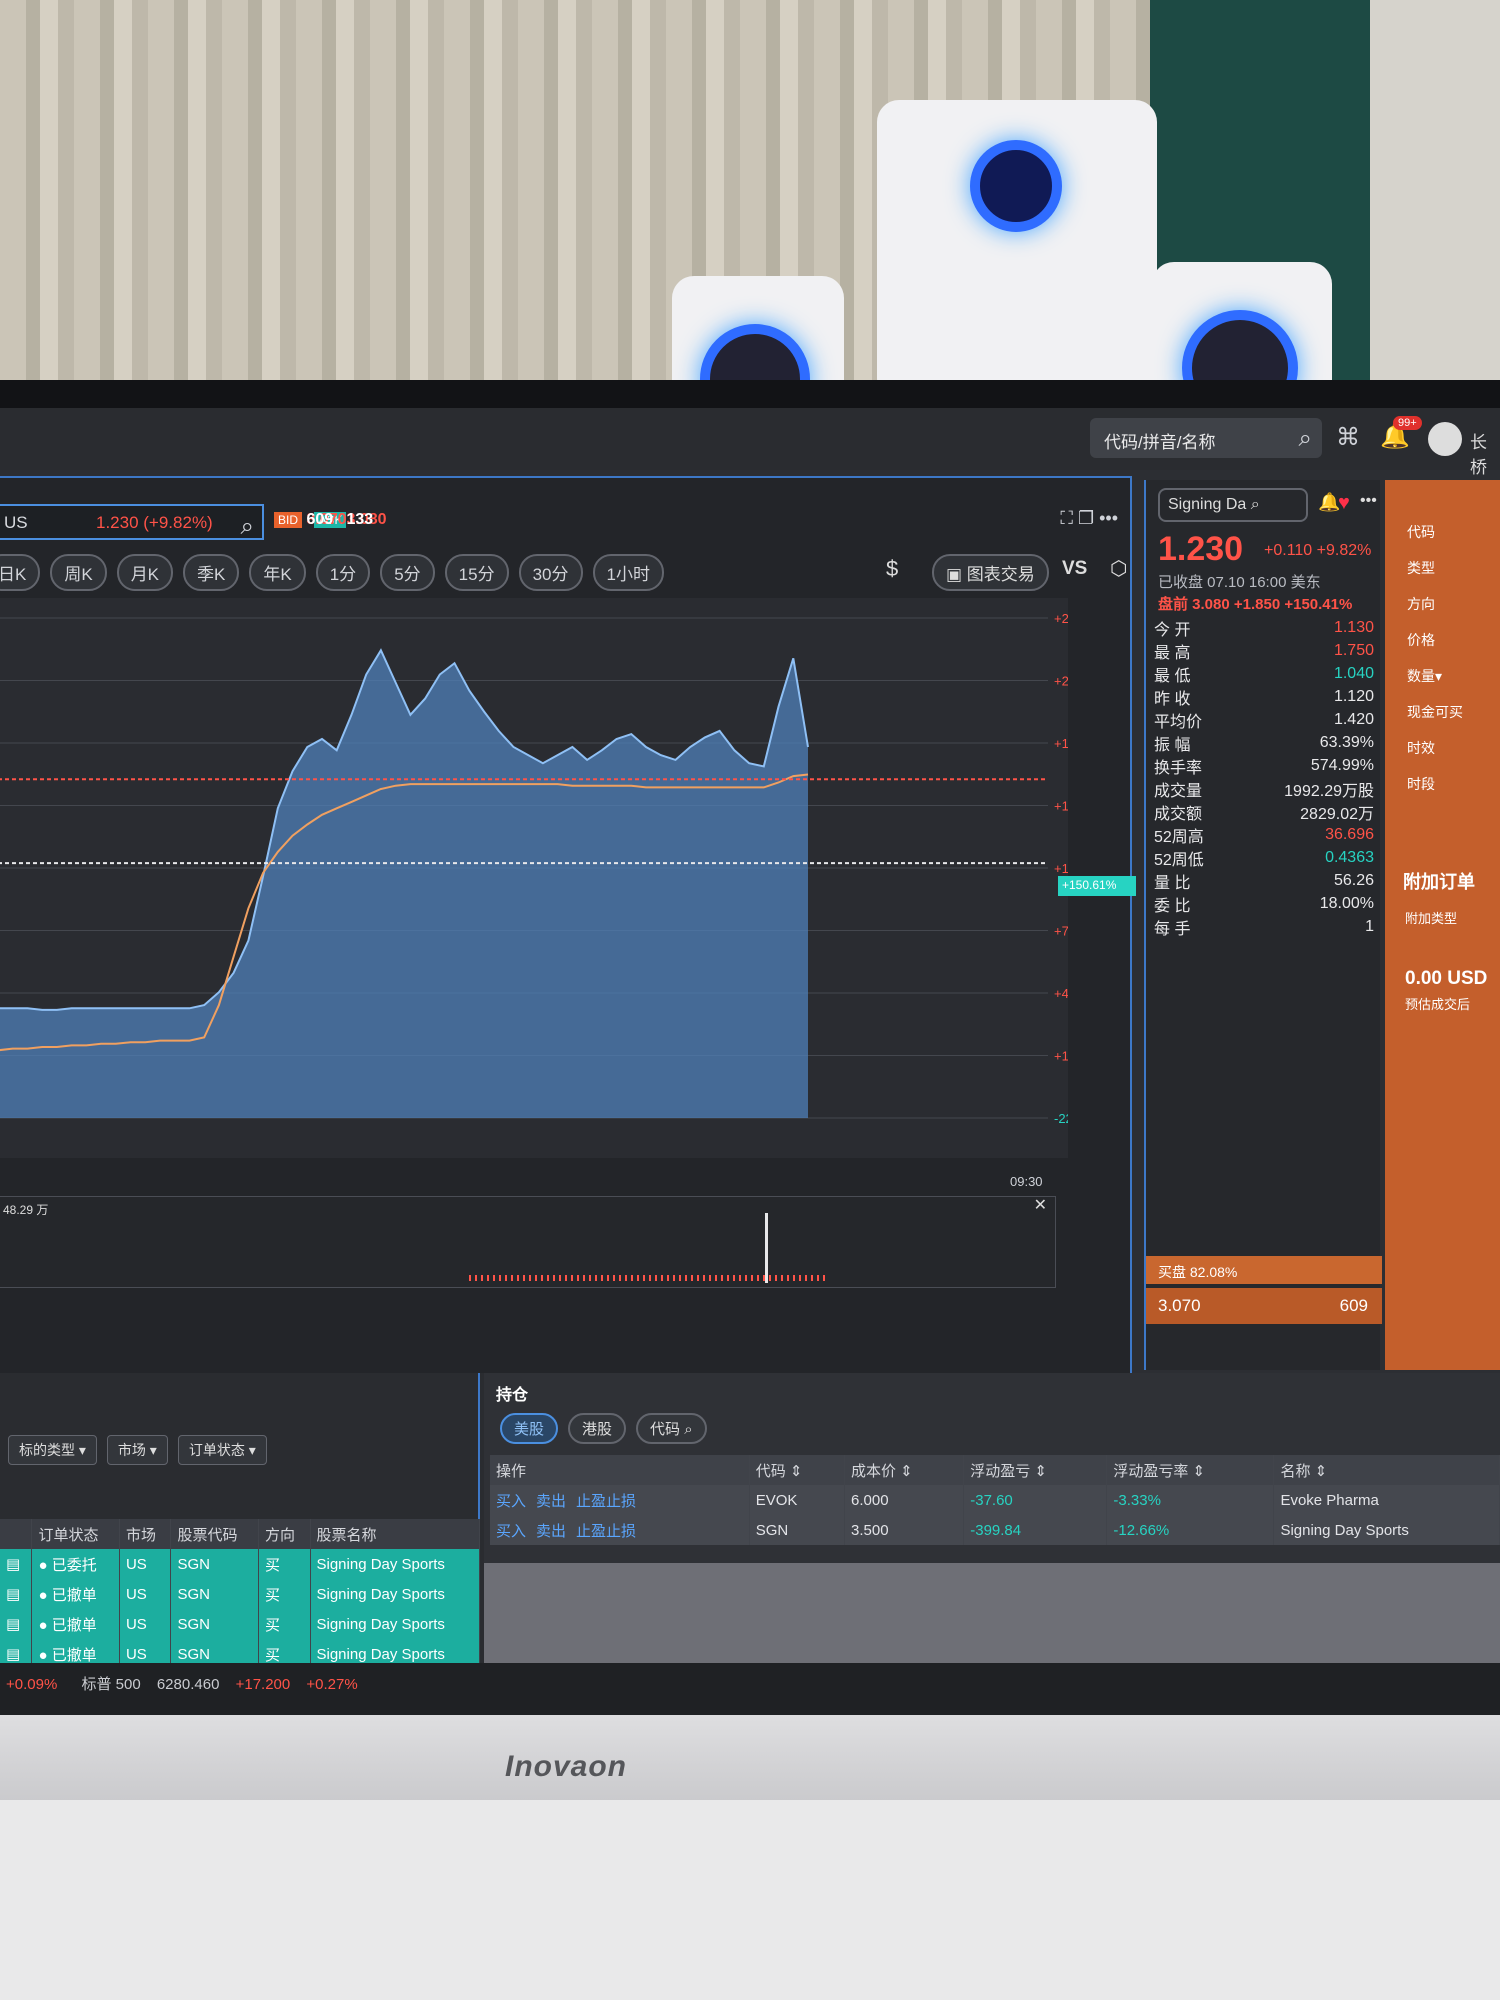  I want to click on positions-tab: 美股, so click(529, 1428).